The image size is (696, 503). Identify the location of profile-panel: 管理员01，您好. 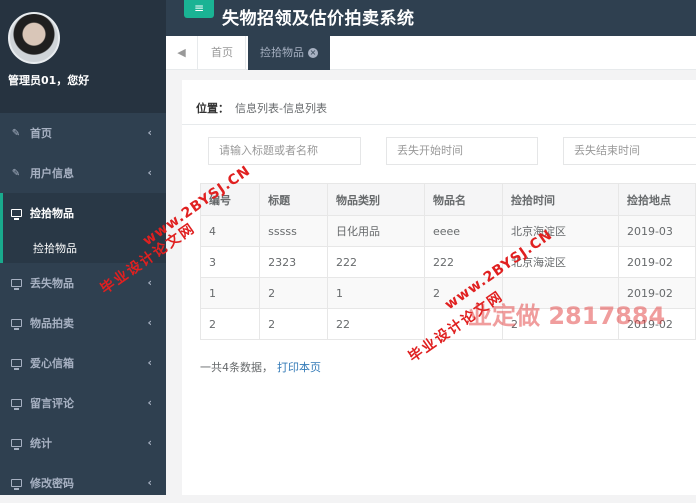
(83, 56).